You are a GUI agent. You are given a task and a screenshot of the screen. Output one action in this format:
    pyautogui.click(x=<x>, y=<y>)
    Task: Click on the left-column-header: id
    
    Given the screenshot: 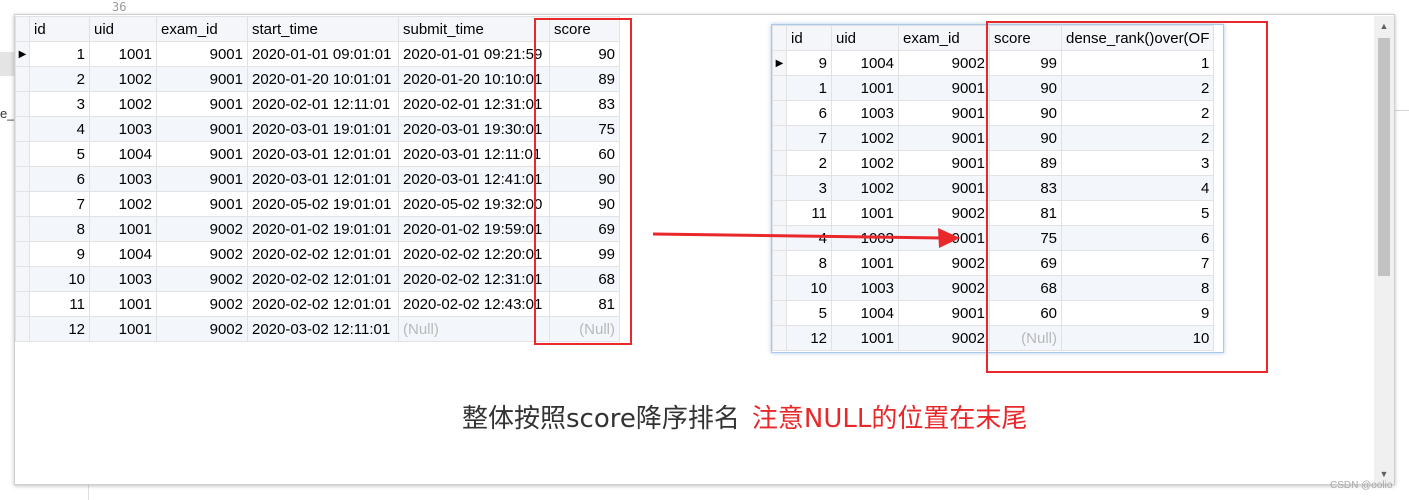 What is the action you would take?
    pyautogui.click(x=59, y=29)
    